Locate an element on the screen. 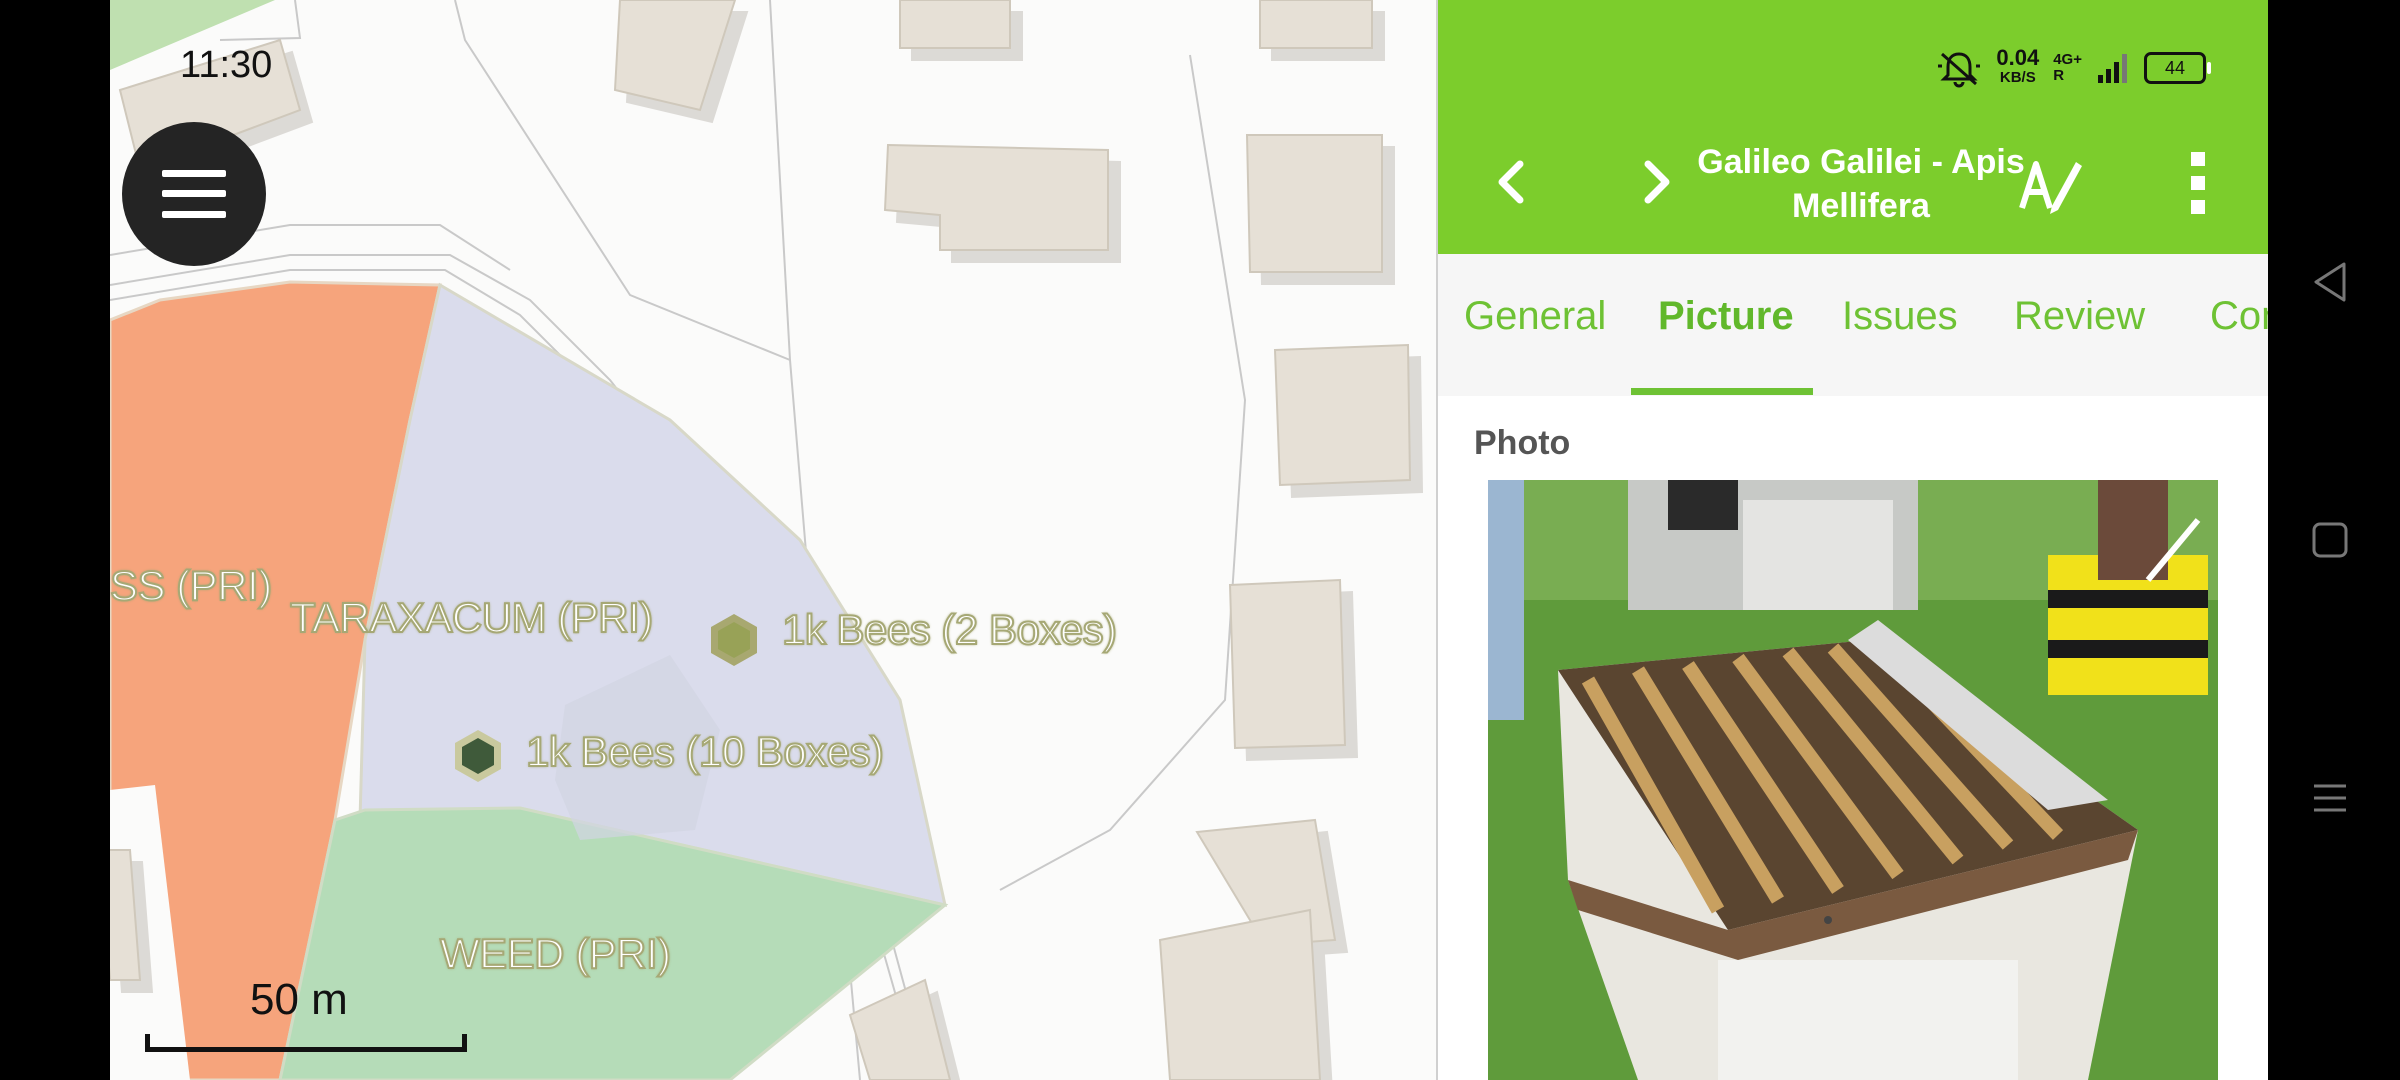 The height and width of the screenshot is (1080, 2400). edit-pen-icon is located at coordinates (2051, 183).